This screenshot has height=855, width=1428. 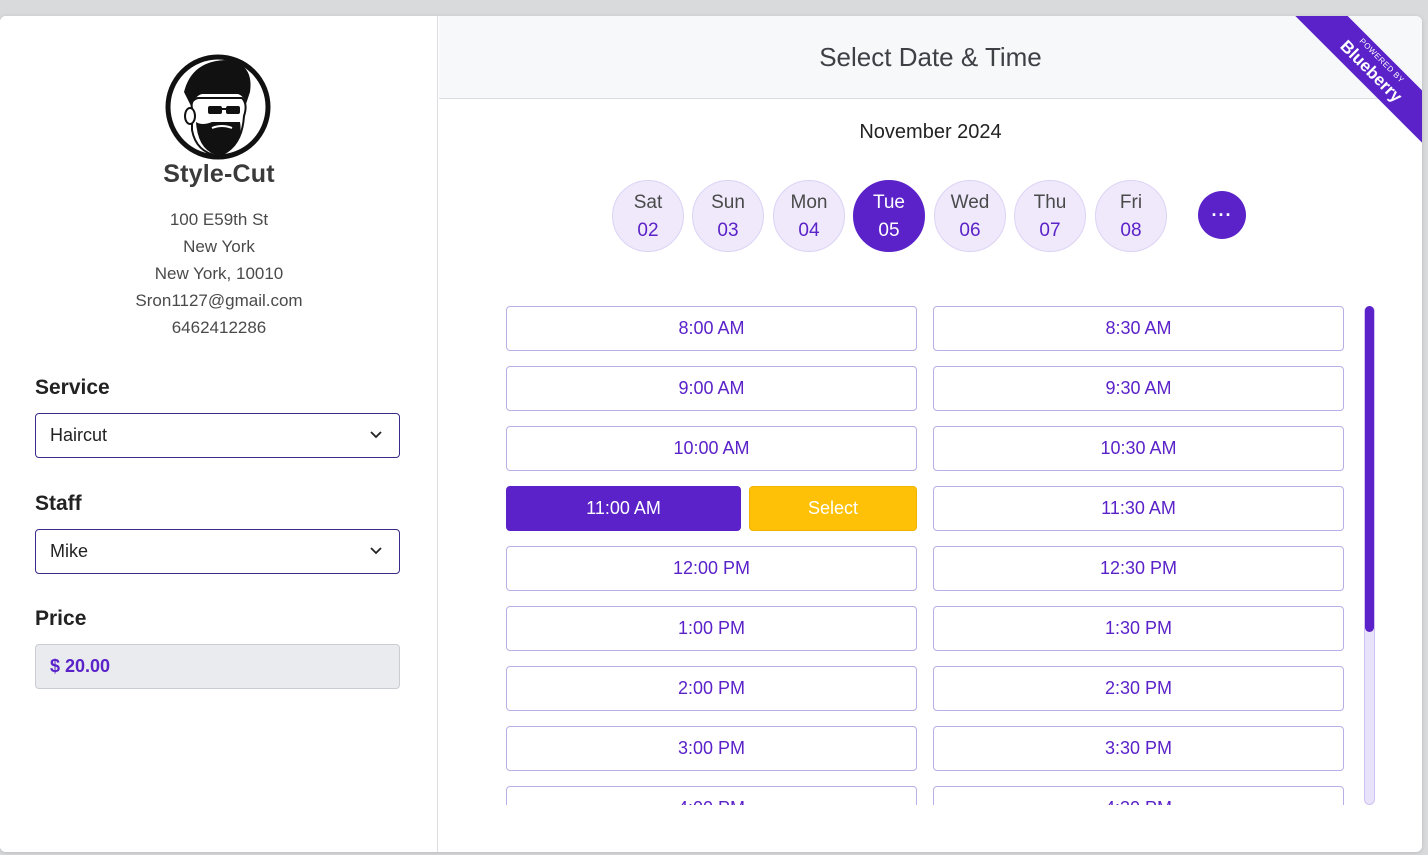 What do you see at coordinates (58, 503) in the screenshot?
I see `staff-label: Staff` at bounding box center [58, 503].